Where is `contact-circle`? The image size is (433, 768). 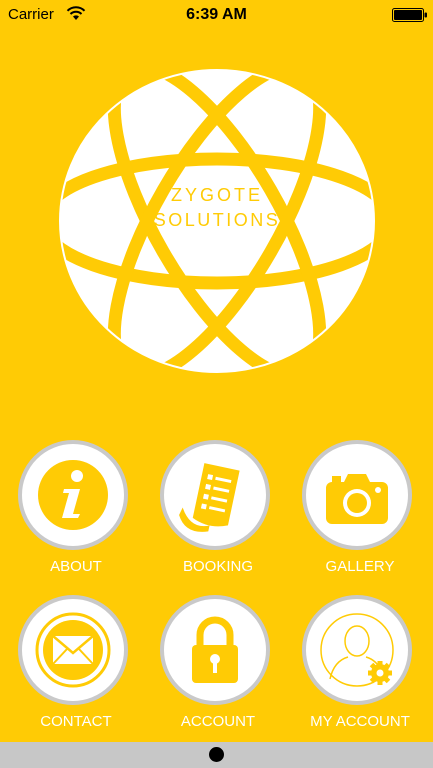
contact-circle is located at coordinates (73, 650).